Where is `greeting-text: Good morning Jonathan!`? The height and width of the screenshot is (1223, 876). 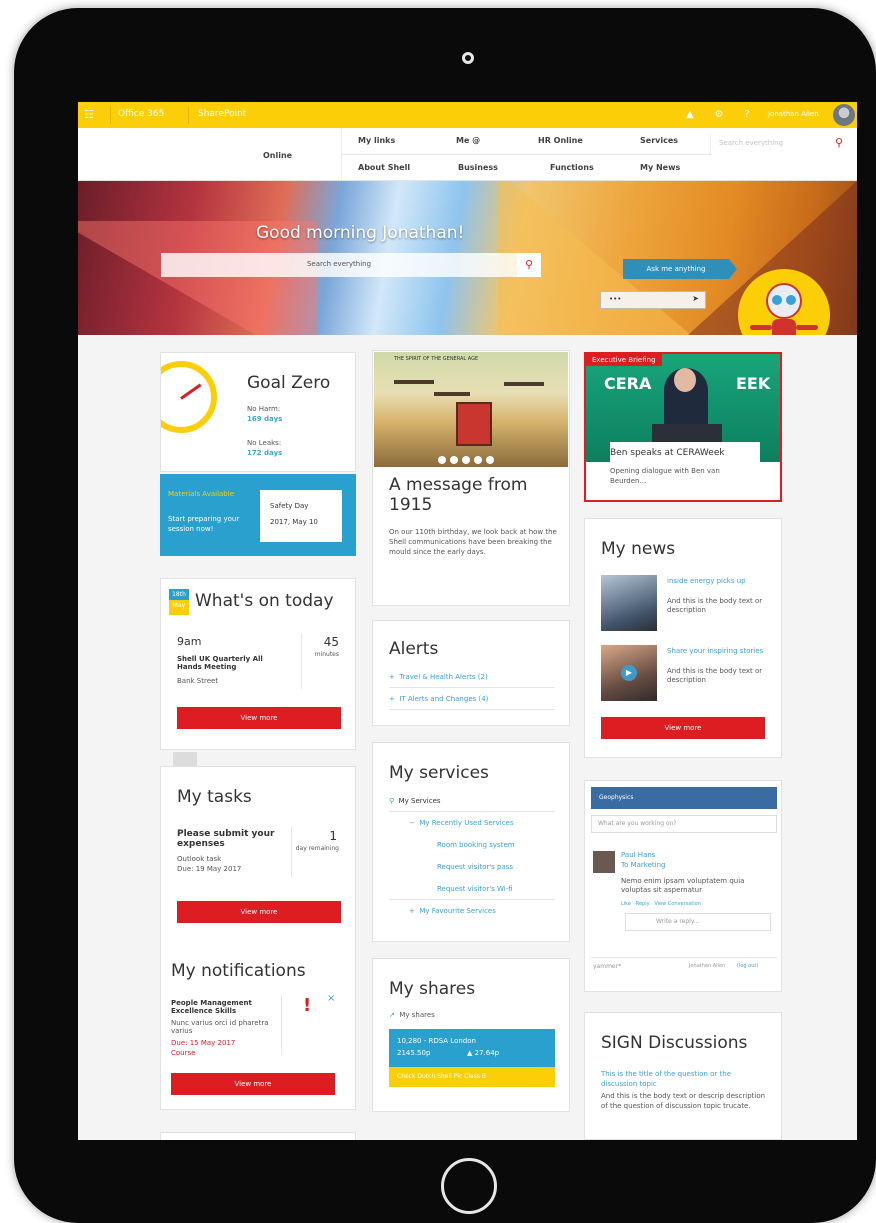
greeting-text: Good morning Jonathan! is located at coordinates (360, 233).